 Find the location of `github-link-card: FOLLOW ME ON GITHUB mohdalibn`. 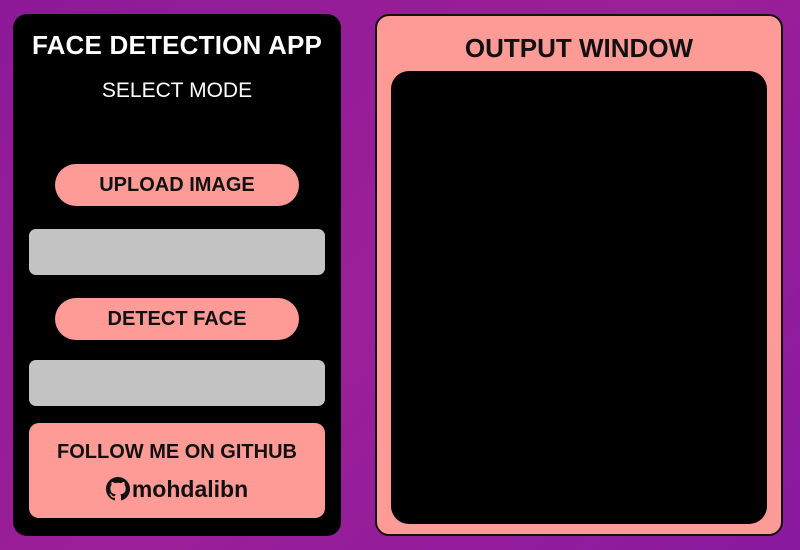

github-link-card: FOLLOW ME ON GITHUB mohdalibn is located at coordinates (177, 470).